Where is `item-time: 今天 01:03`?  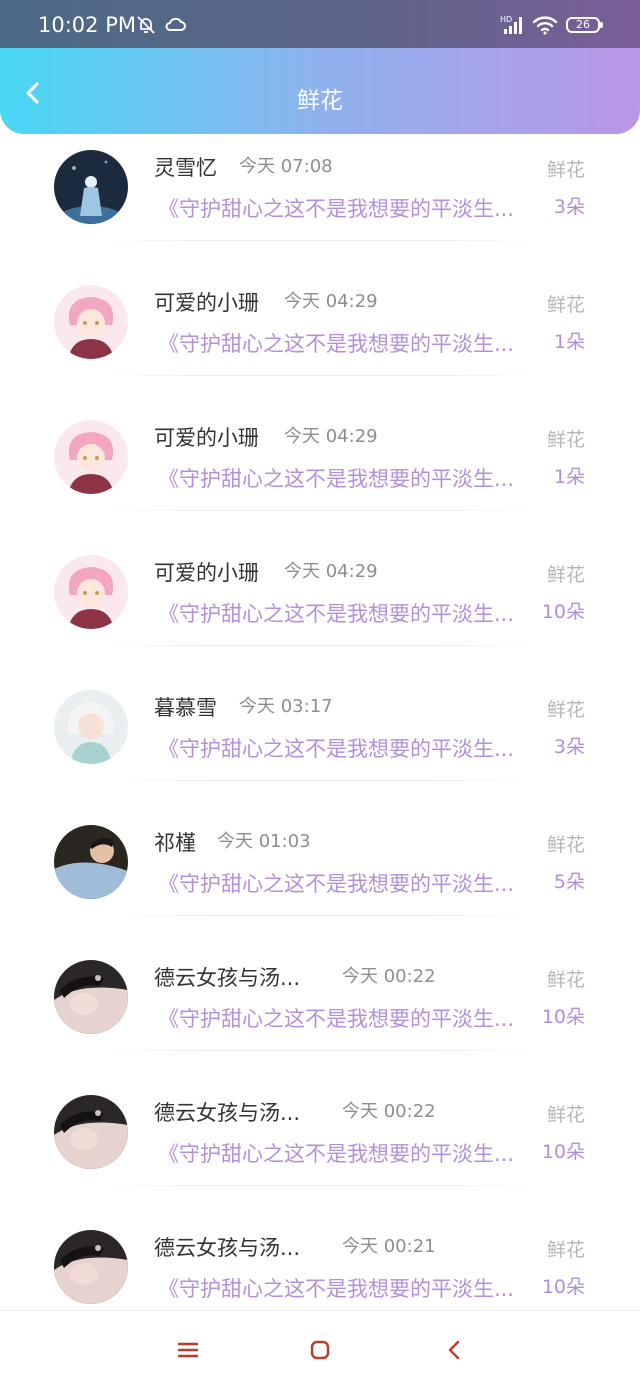
item-time: 今天 01:03 is located at coordinates (264, 841).